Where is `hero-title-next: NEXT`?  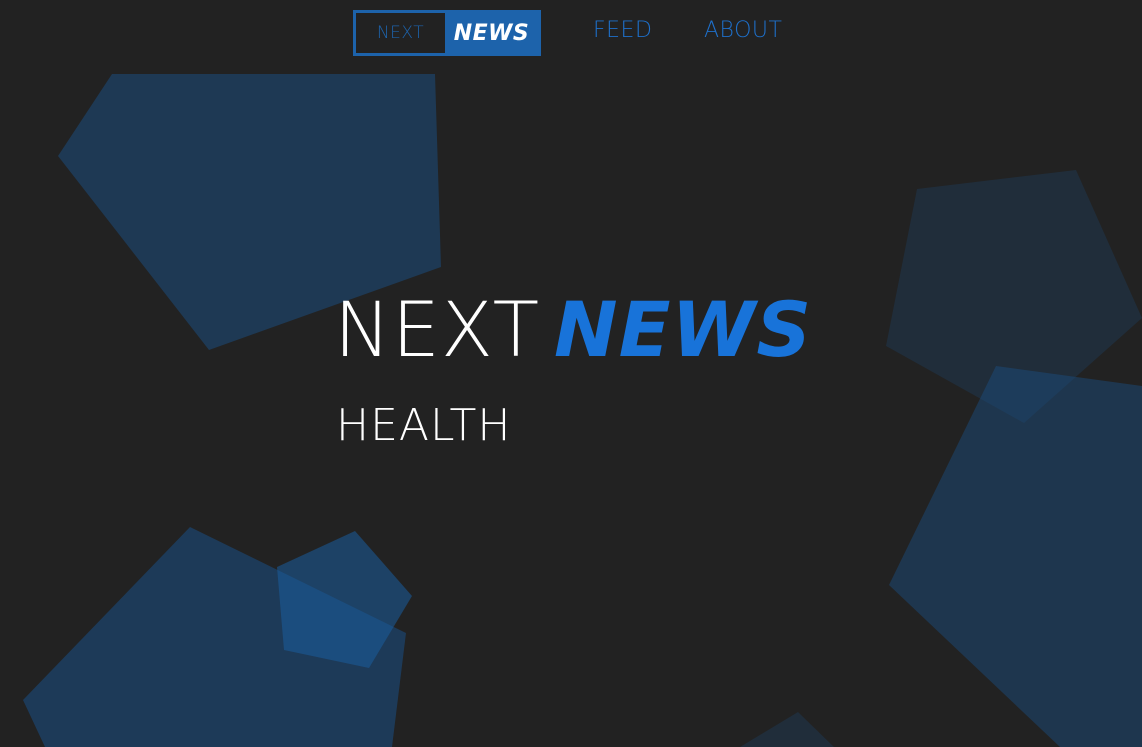 hero-title-next: NEXT is located at coordinates (437, 329).